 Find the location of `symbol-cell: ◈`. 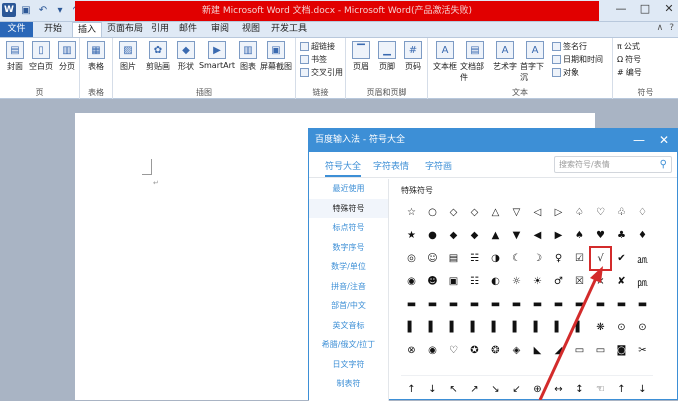

symbol-cell: ◈ is located at coordinates (516, 350).